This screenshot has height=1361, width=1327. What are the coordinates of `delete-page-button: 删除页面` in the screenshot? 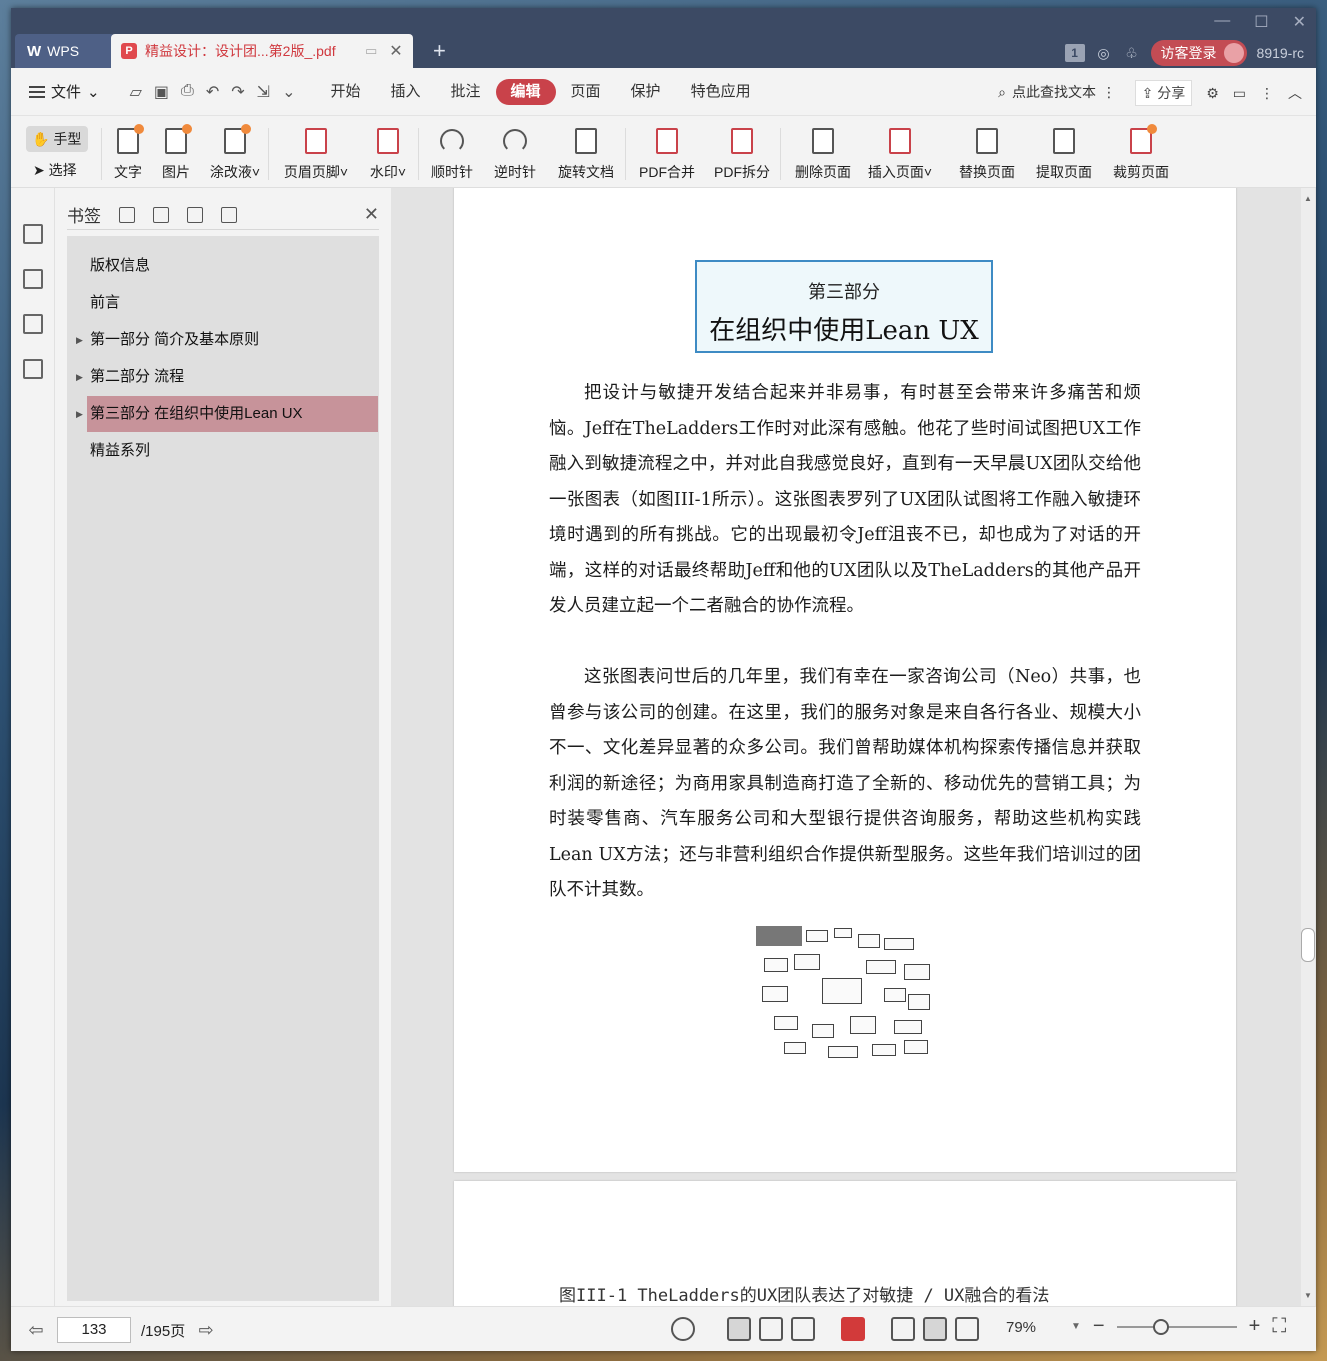 It's located at (823, 154).